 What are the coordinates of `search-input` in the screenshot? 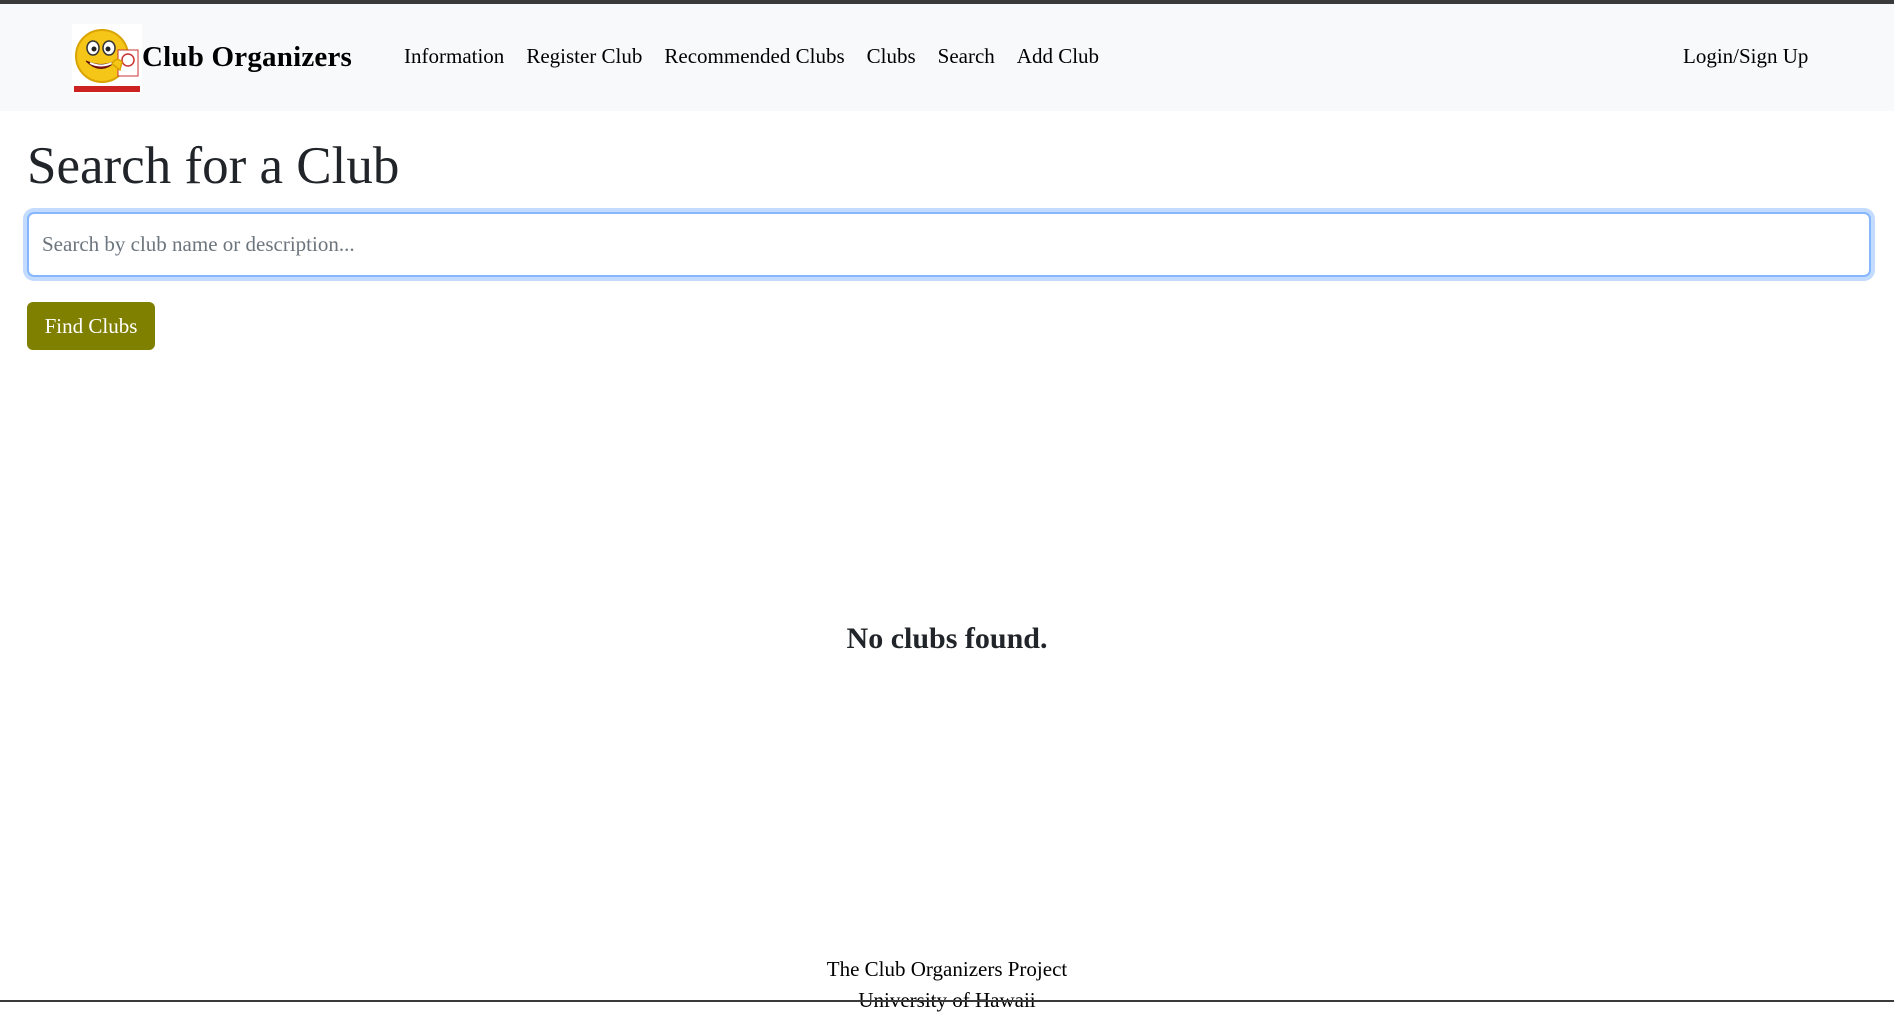 It's located at (949, 244).